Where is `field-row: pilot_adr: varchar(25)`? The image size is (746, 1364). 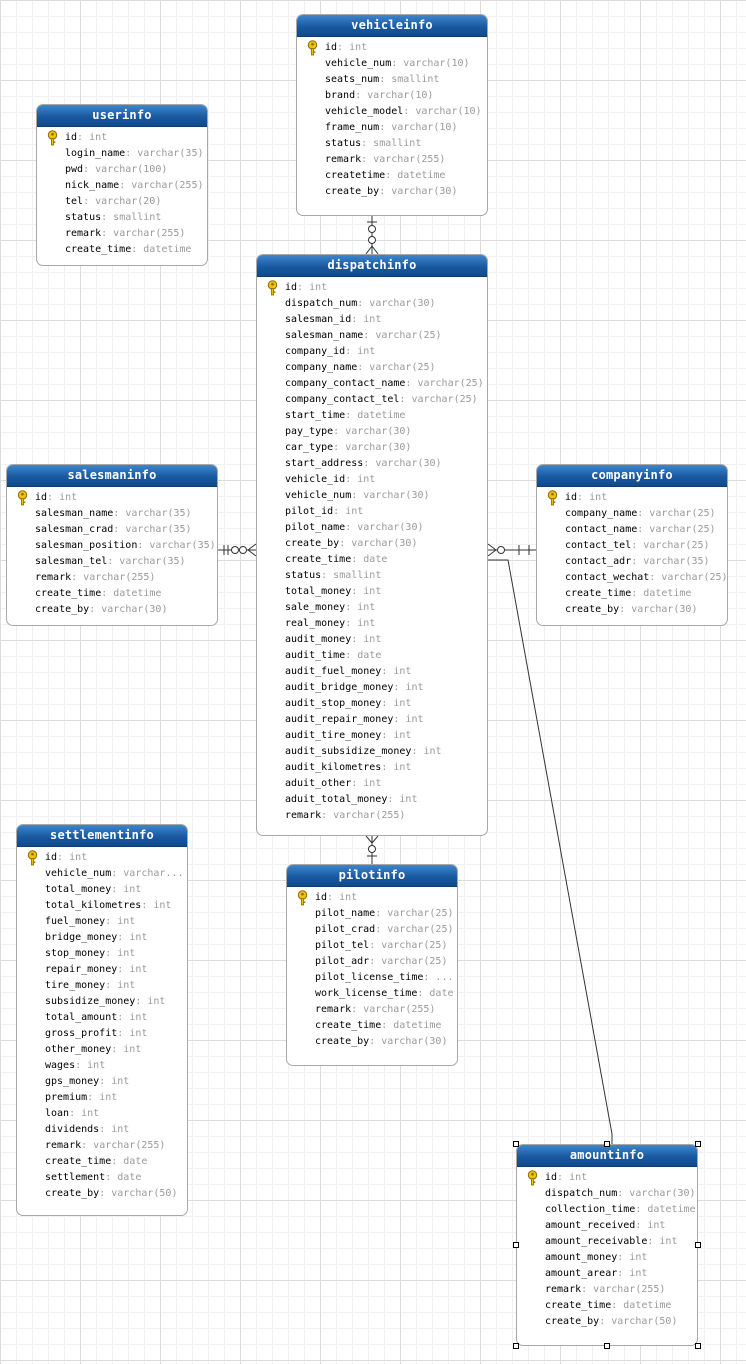
field-row: pilot_adr: varchar(25) is located at coordinates (372, 962).